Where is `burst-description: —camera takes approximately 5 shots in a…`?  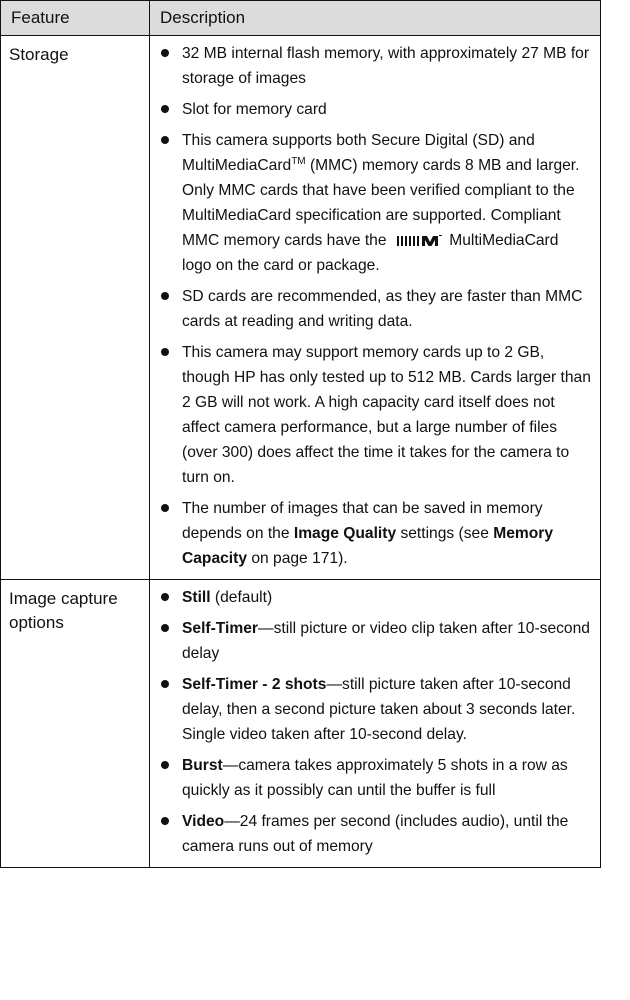
burst-description: —camera takes approximately 5 shots in a… is located at coordinates (375, 778).